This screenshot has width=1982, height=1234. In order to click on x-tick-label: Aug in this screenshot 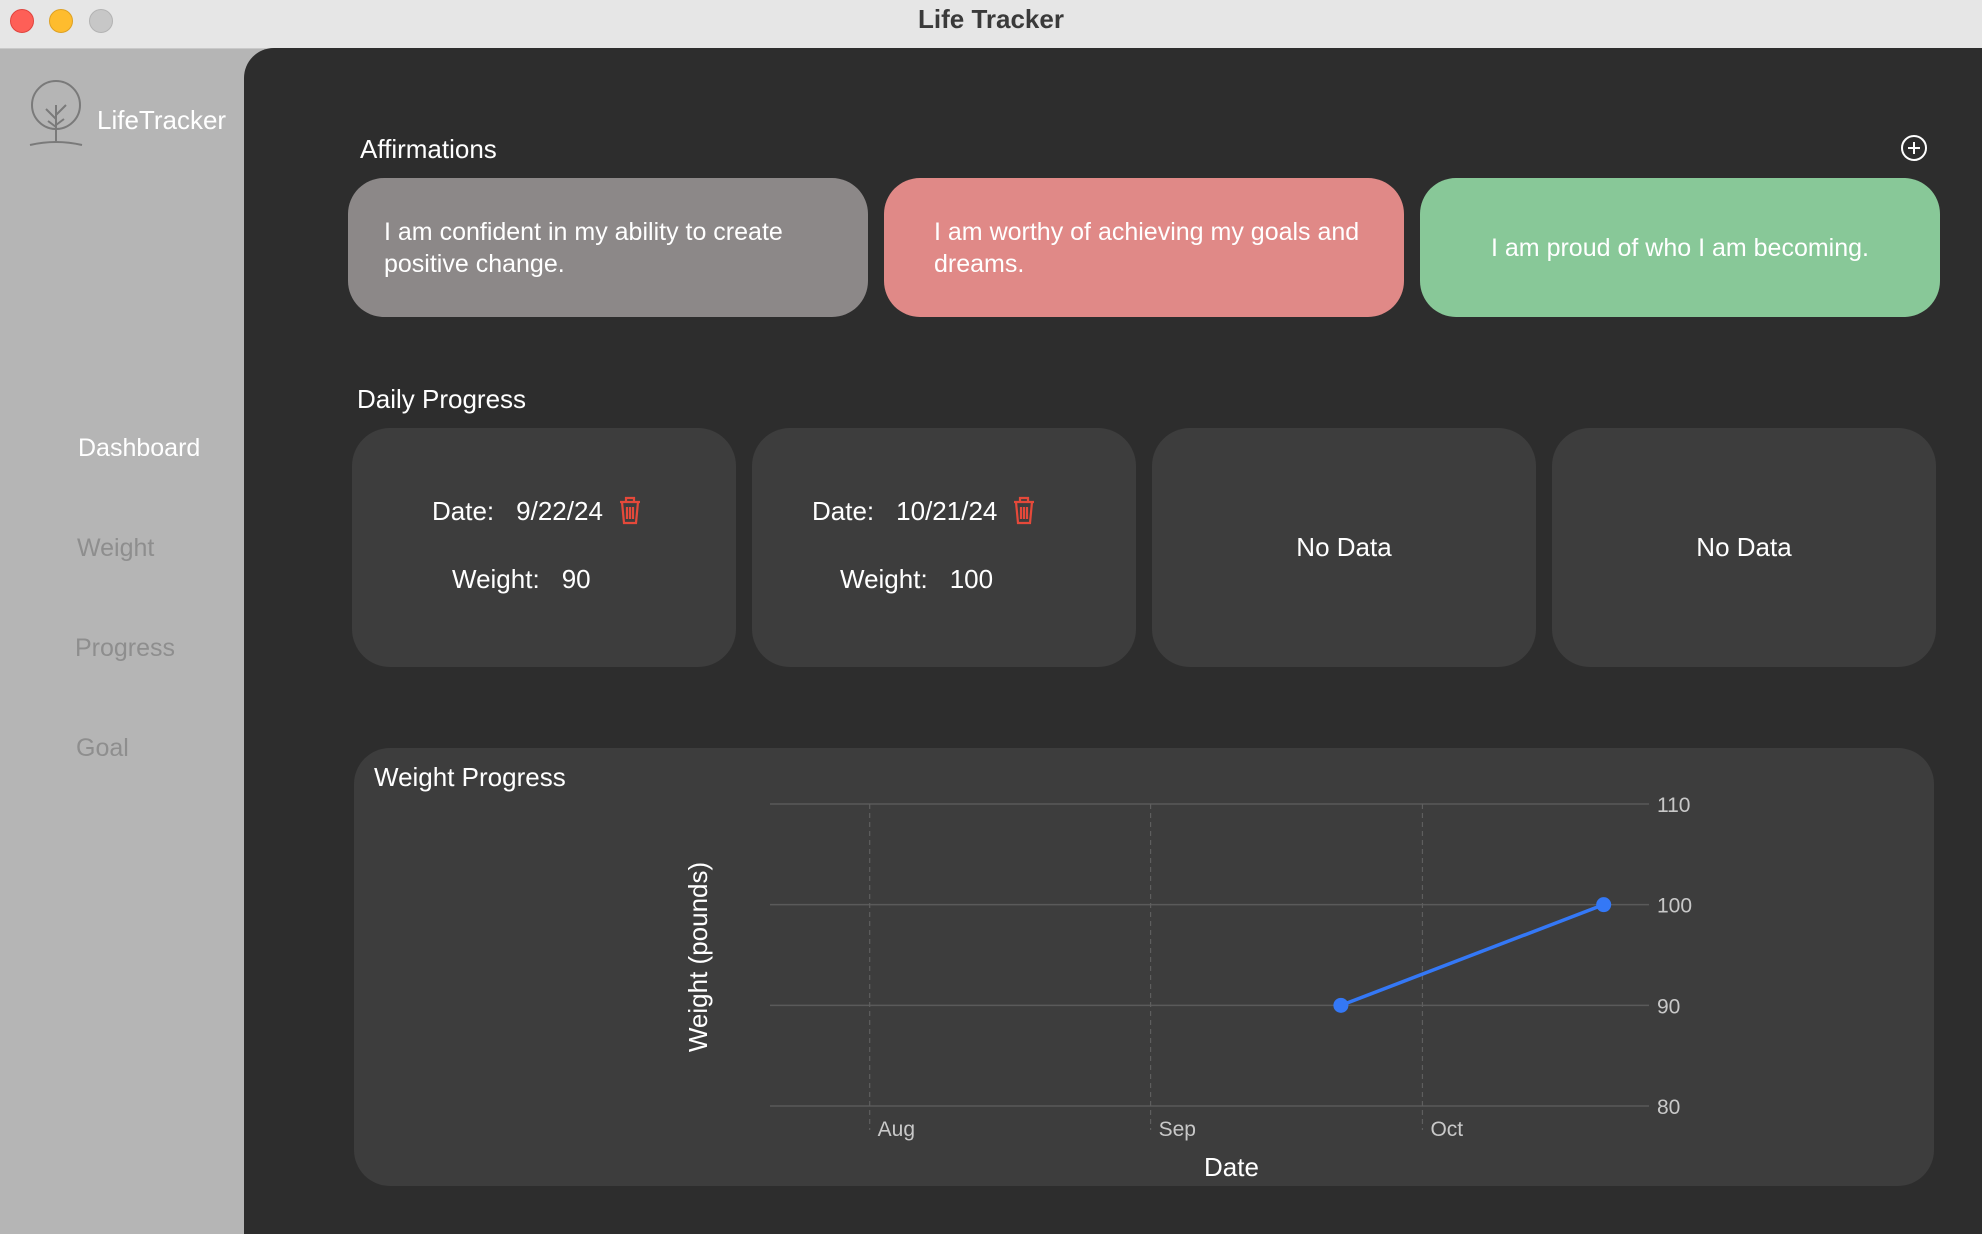, I will do `click(896, 1129)`.